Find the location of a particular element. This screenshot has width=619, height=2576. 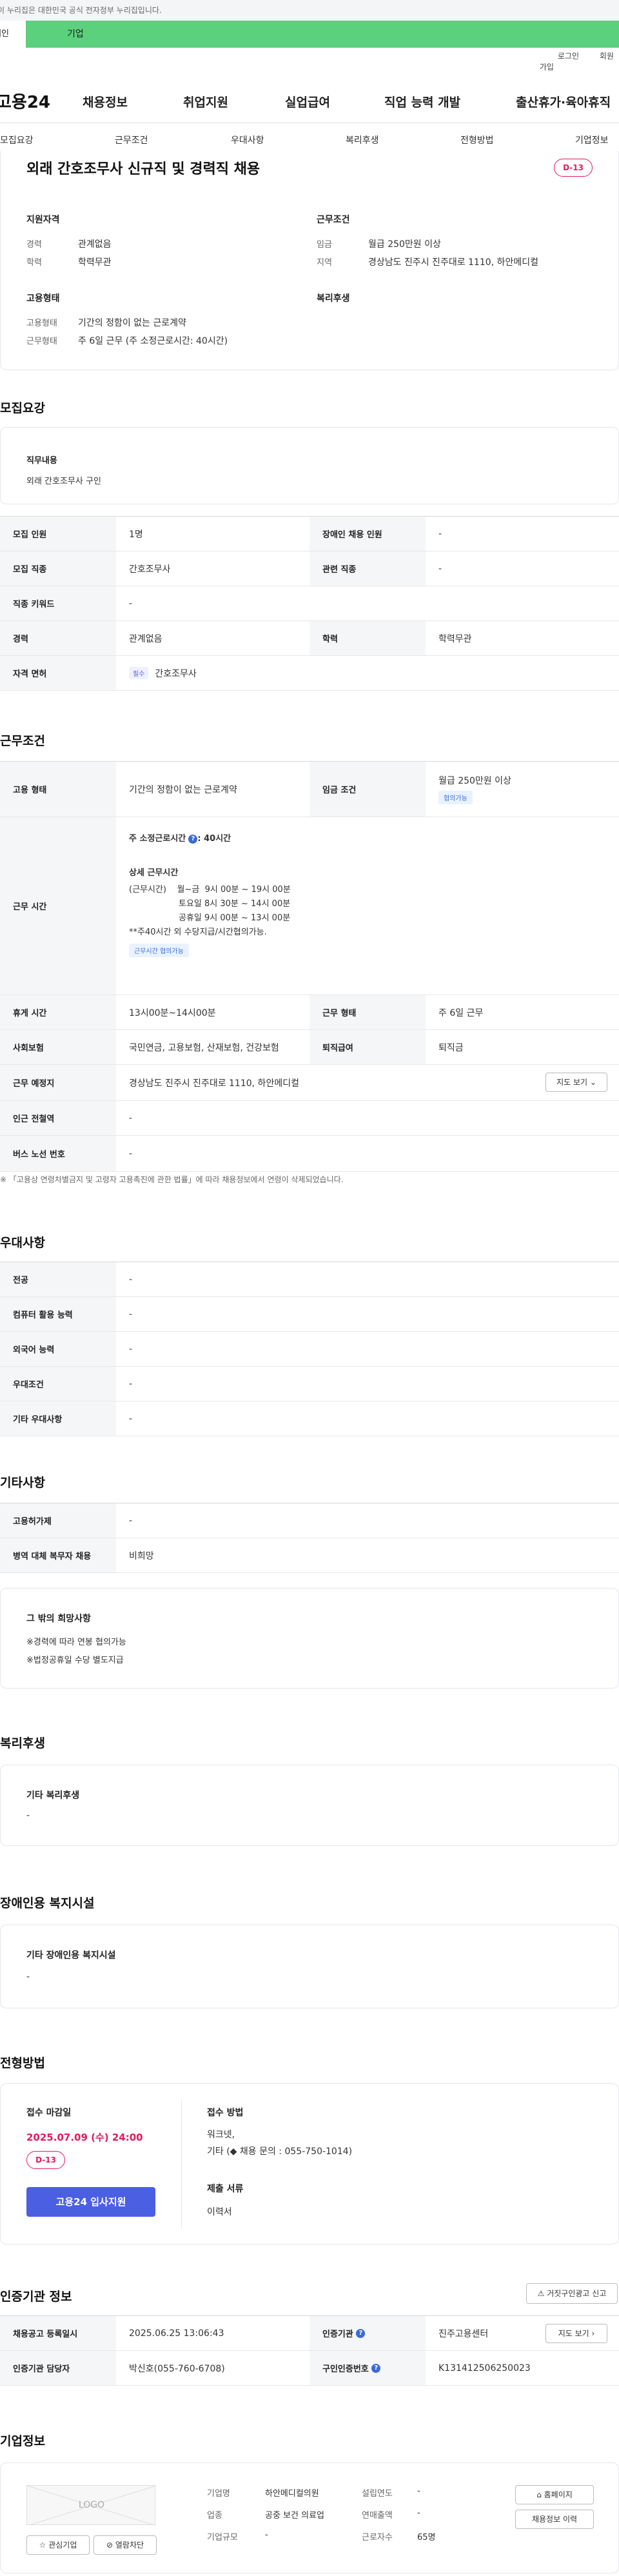

anchor-recruit: 모집요강 is located at coordinates (17, 140).